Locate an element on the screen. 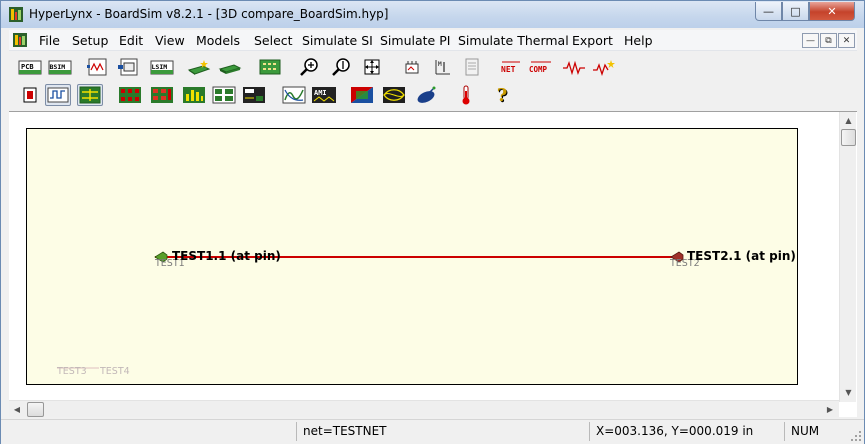 This screenshot has width=865, height=444. open-pcb-button: PCB is located at coordinates (30, 67).